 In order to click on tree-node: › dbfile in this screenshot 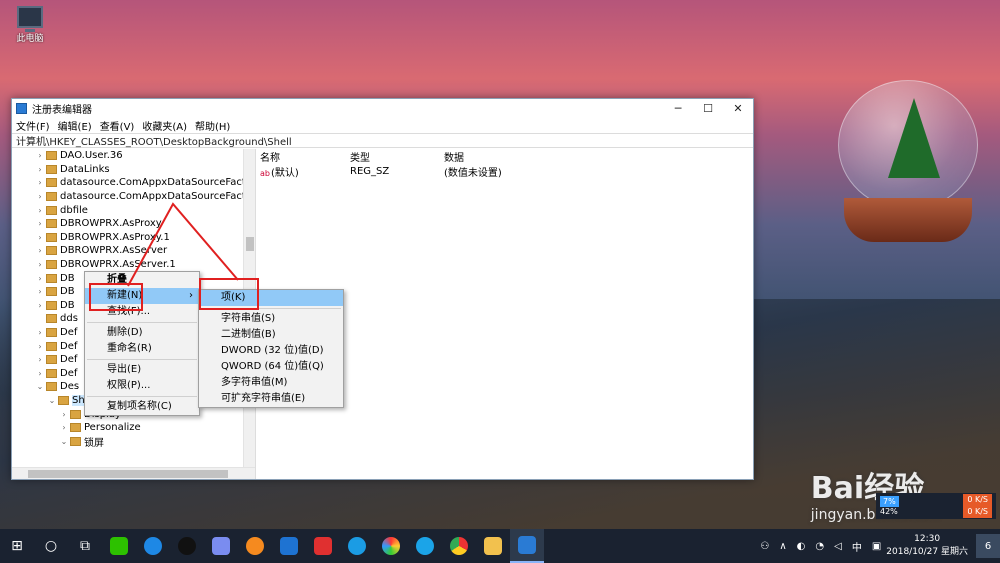, I will do `click(133, 210)`.